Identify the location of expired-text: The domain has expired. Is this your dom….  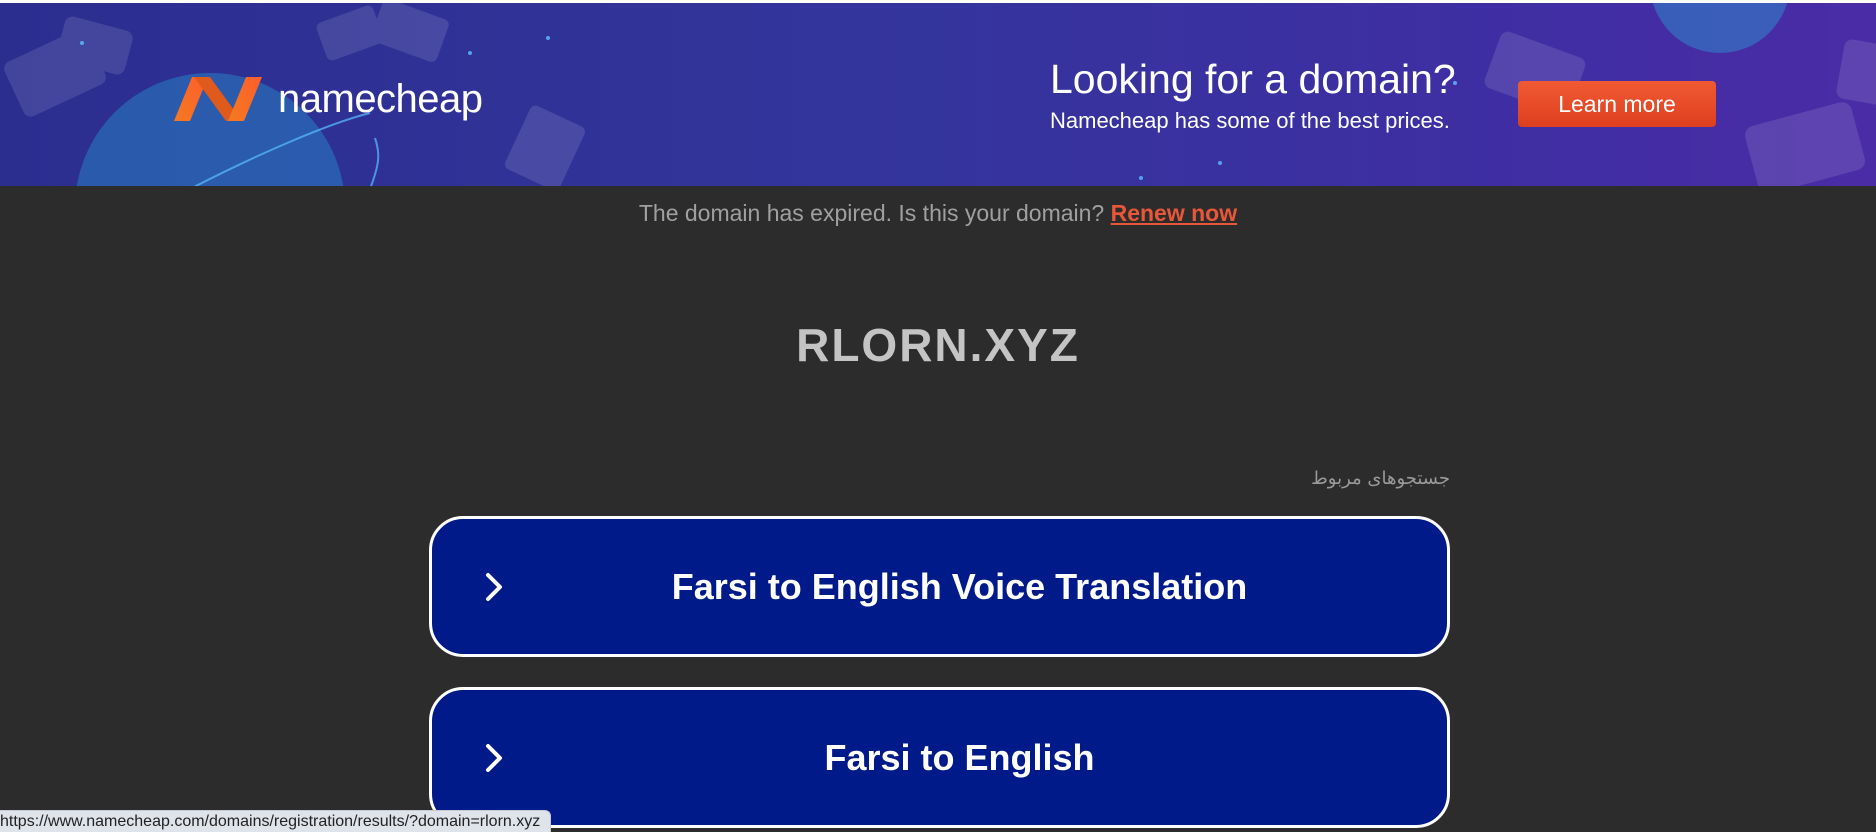
(871, 213).